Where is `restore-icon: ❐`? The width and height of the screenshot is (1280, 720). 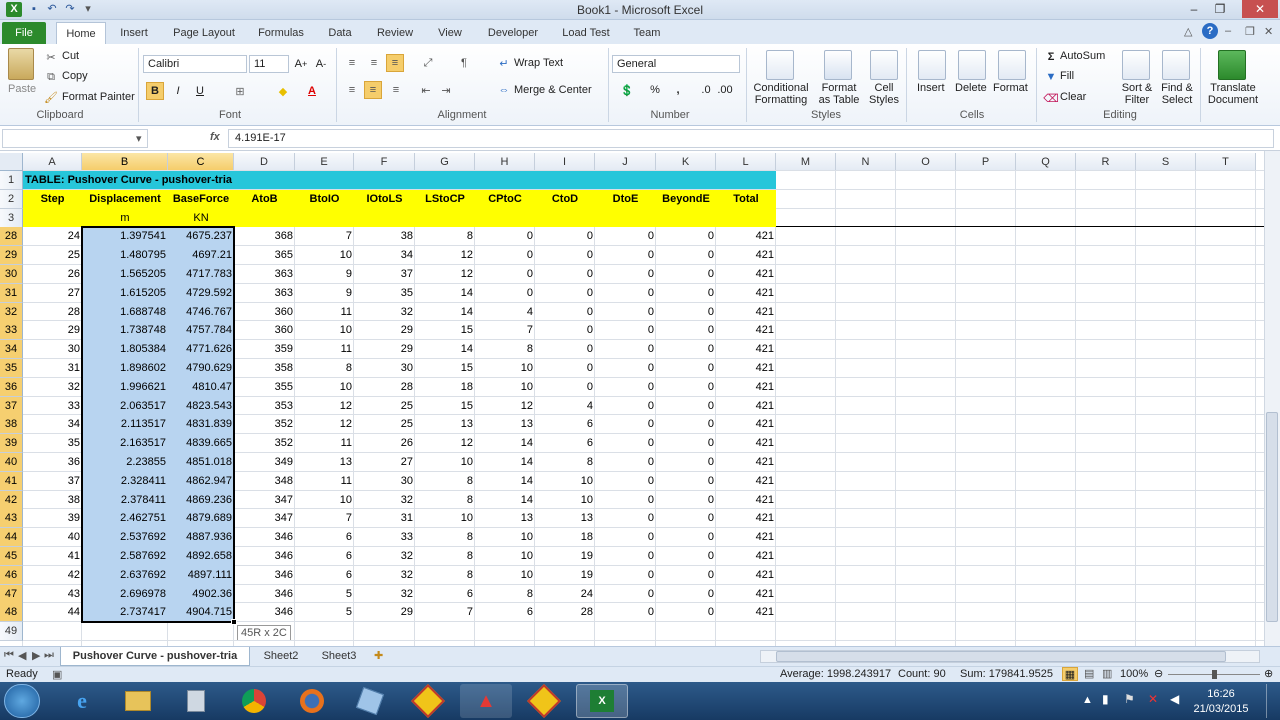
restore-icon: ❐ is located at coordinates (1220, 9).